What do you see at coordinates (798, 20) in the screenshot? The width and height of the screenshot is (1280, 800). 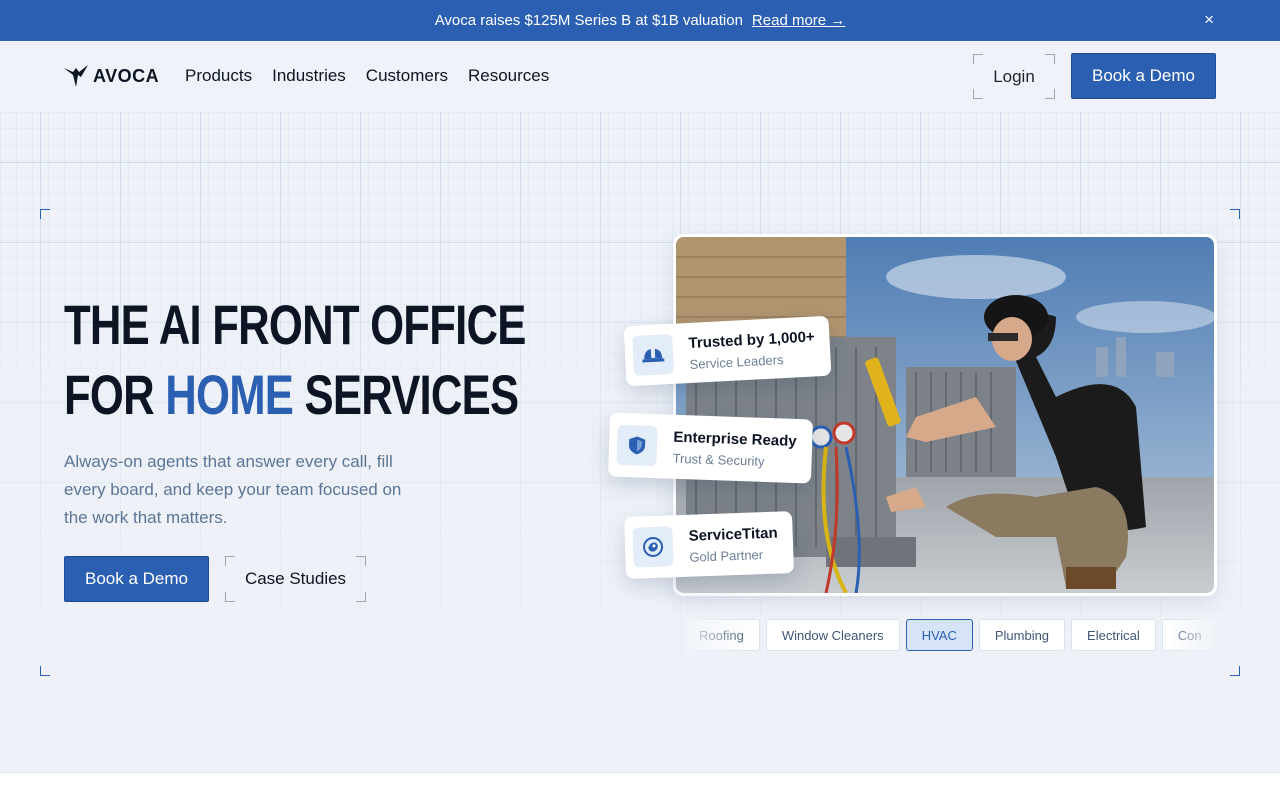 I see `announcement-read-more-link: Read more →` at bounding box center [798, 20].